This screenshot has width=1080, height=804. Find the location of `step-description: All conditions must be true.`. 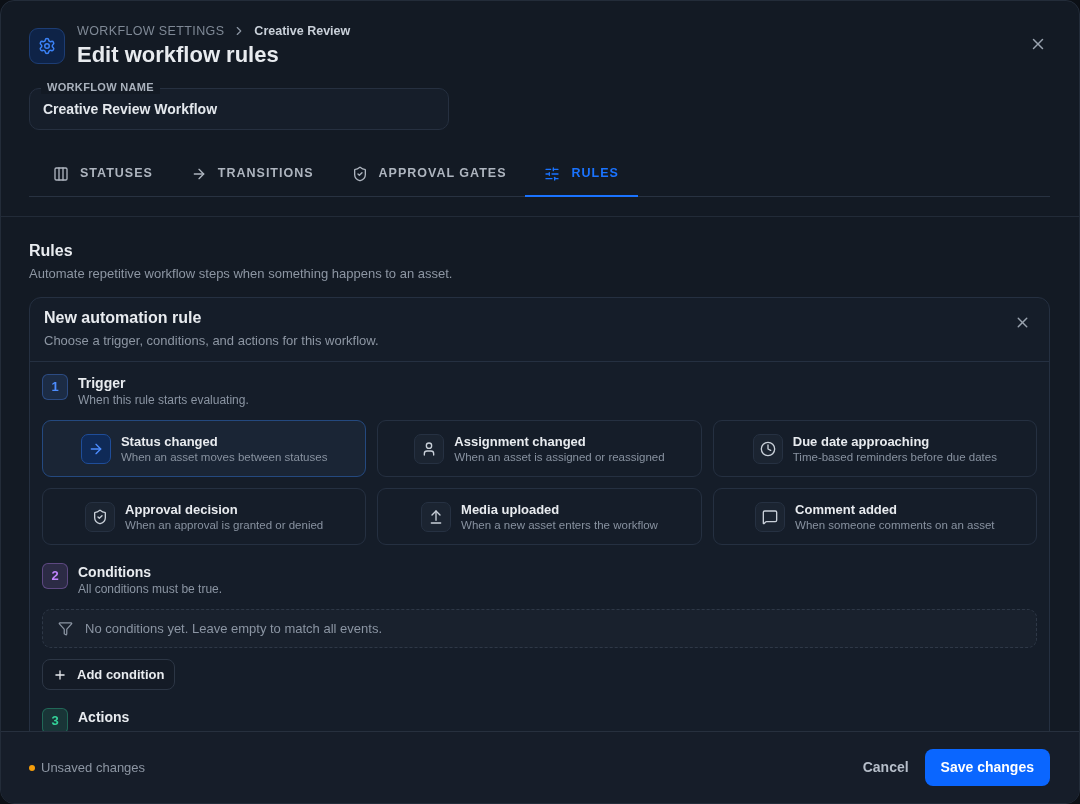

step-description: All conditions must be true. is located at coordinates (150, 589).